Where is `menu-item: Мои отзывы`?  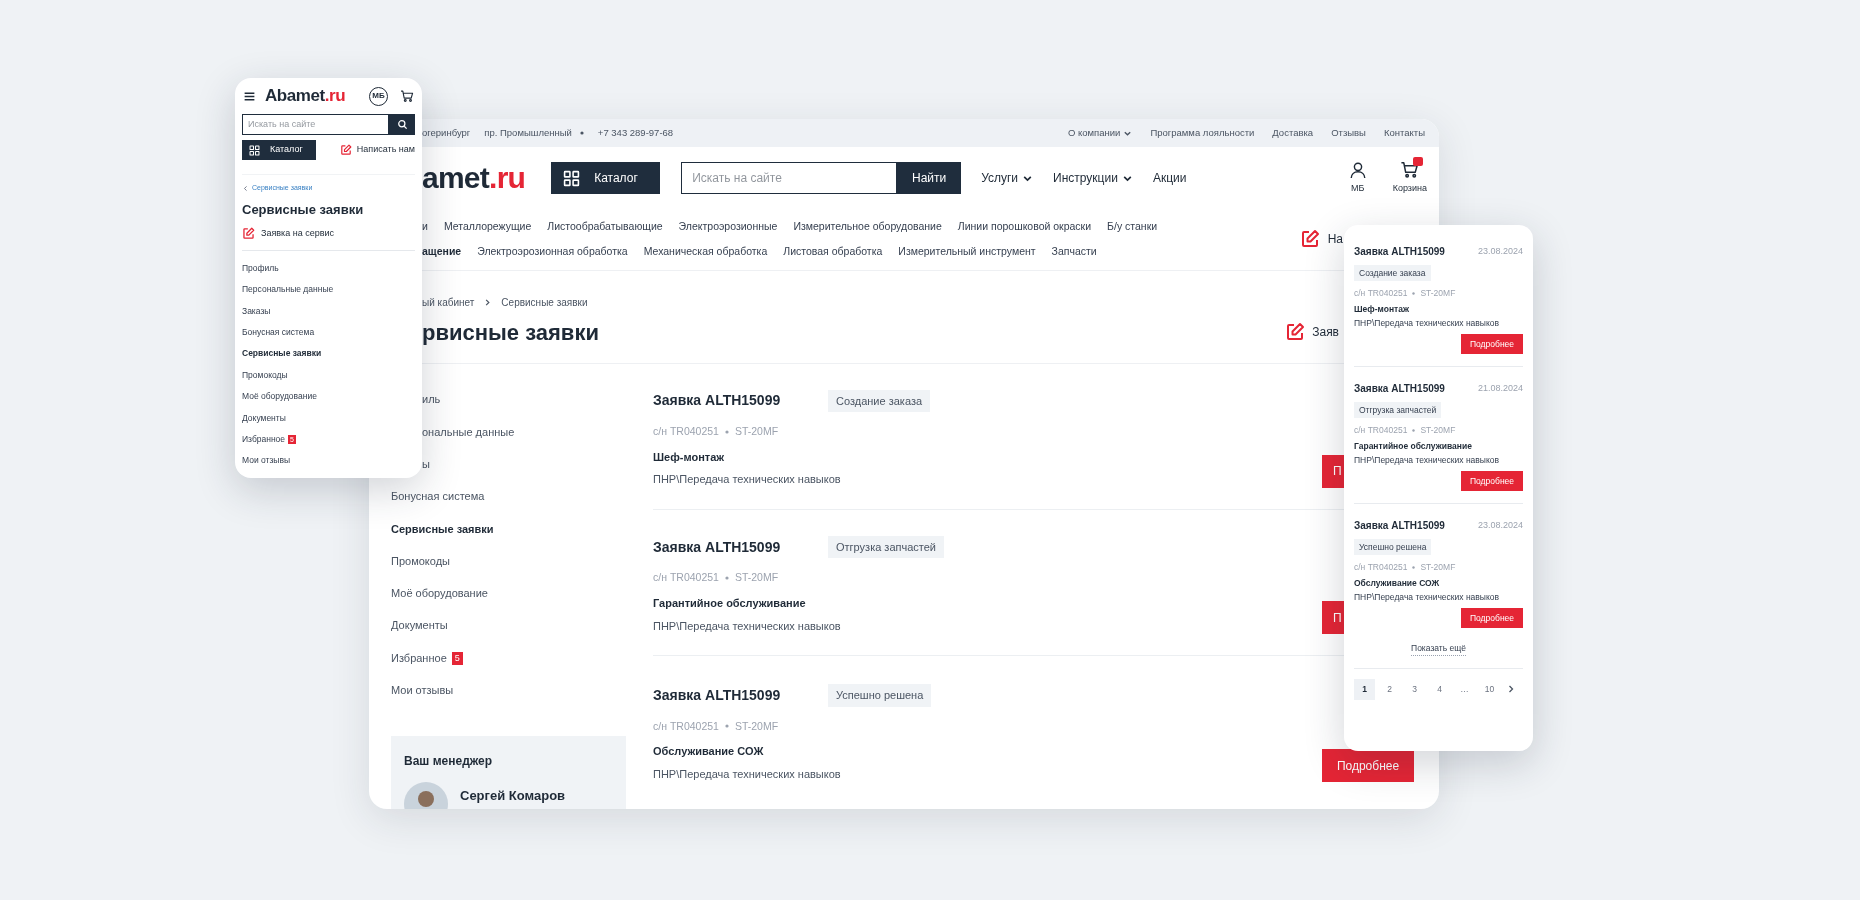
menu-item: Мои отзывы is located at coordinates (266, 461).